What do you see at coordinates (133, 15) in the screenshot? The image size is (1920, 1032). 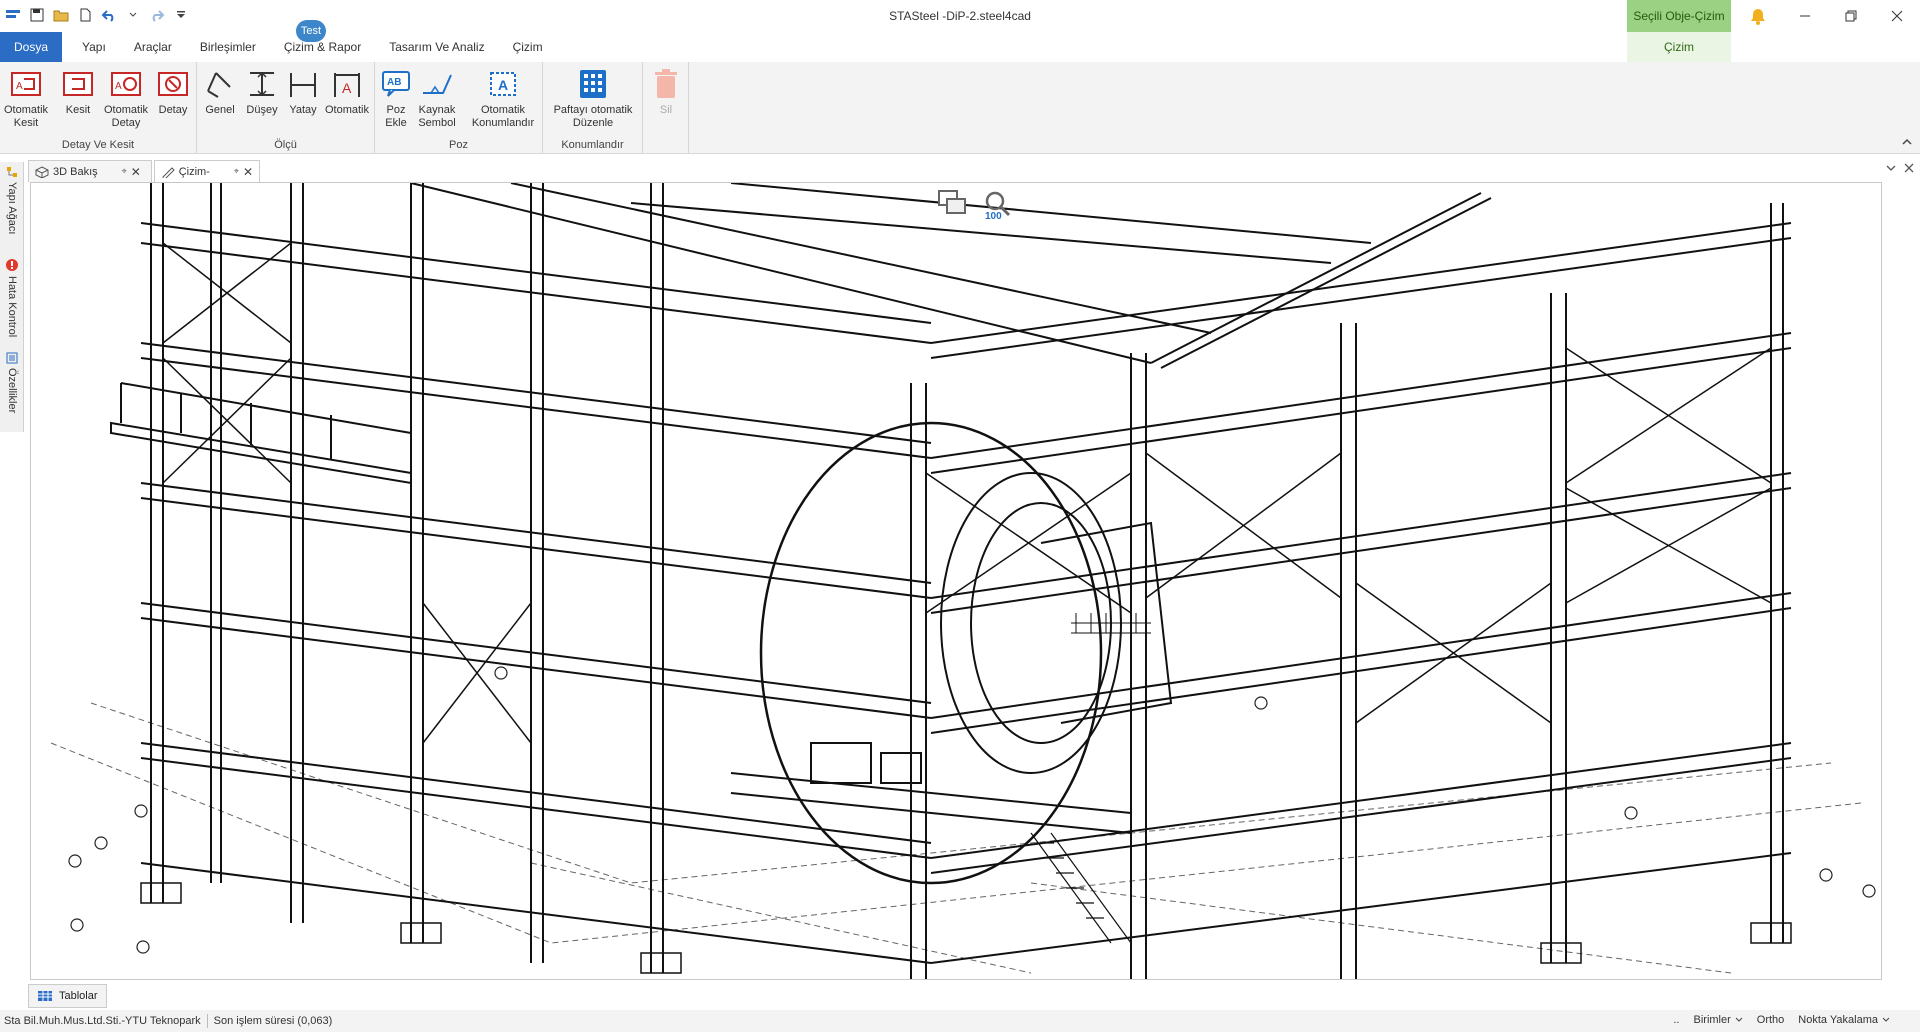 I see `undo-dropdown-icon` at bounding box center [133, 15].